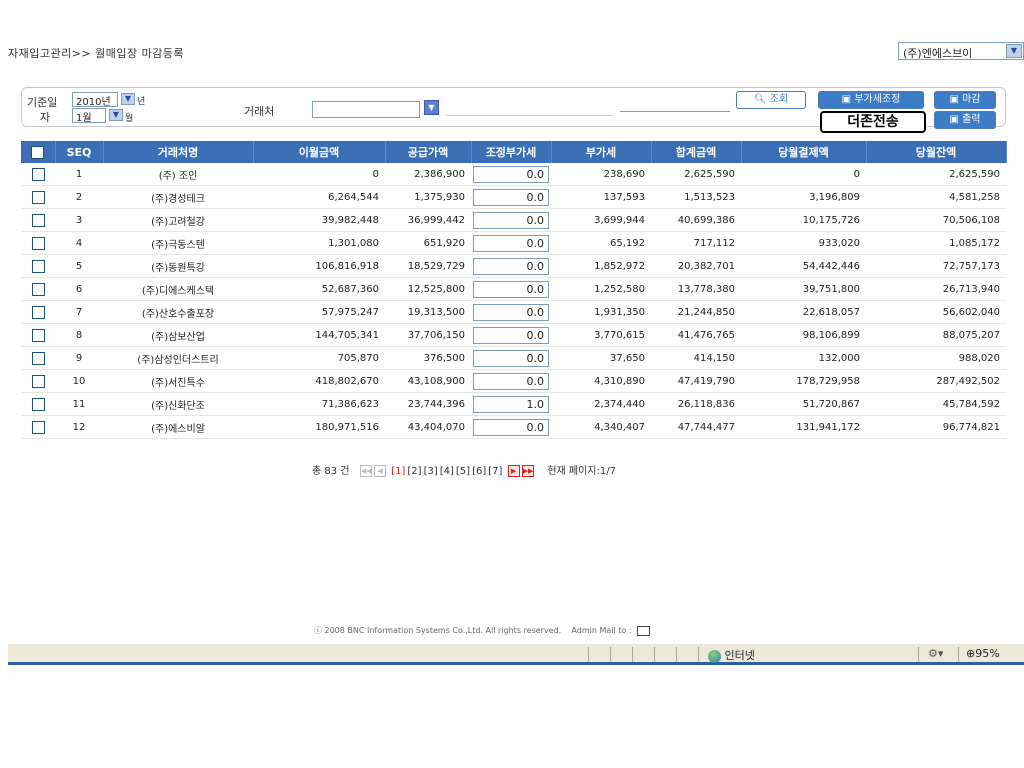 Image resolution: width=1024 pixels, height=768 pixels. Describe the element at coordinates (431, 471) in the screenshot. I see `page-link: [3]` at that location.